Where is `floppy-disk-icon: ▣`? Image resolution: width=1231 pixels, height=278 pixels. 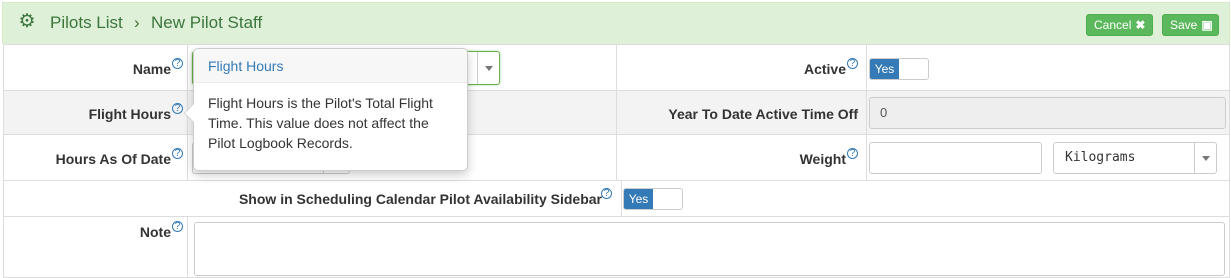
floppy-disk-icon: ▣ is located at coordinates (1207, 25).